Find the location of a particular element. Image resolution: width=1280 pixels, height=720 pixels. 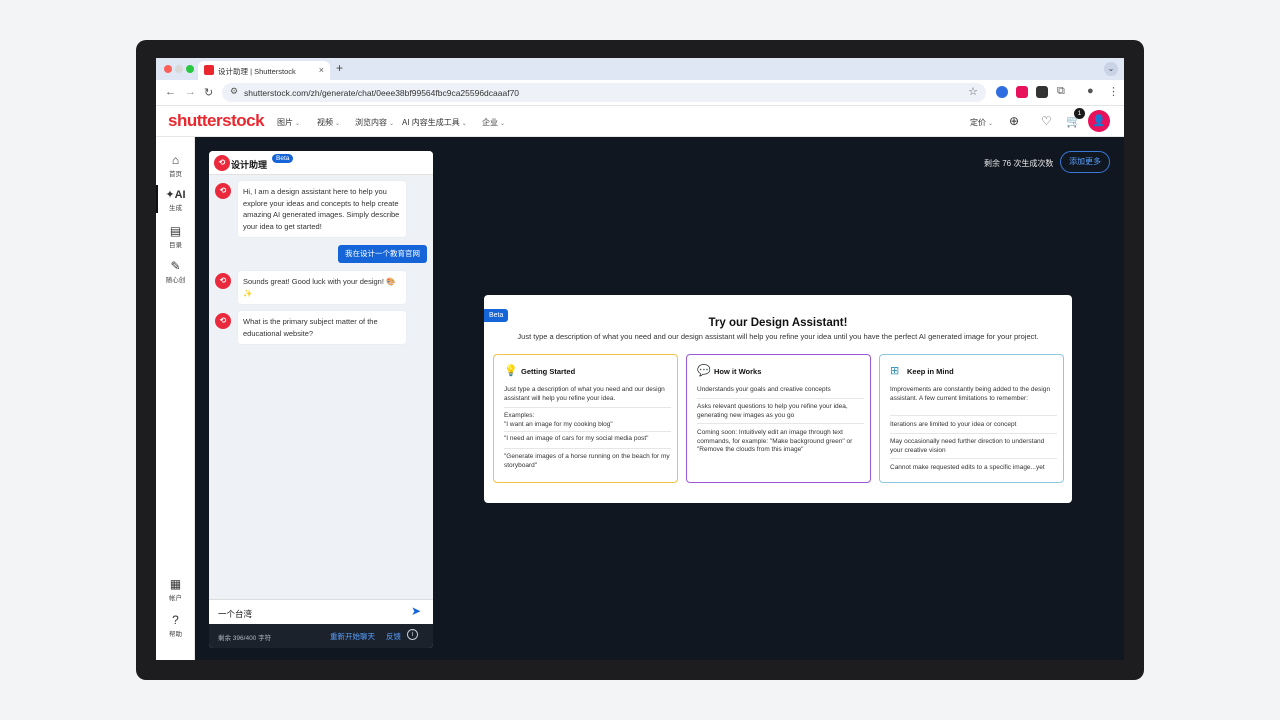

language-globe-icon: ⊕ is located at coordinates (1014, 121).